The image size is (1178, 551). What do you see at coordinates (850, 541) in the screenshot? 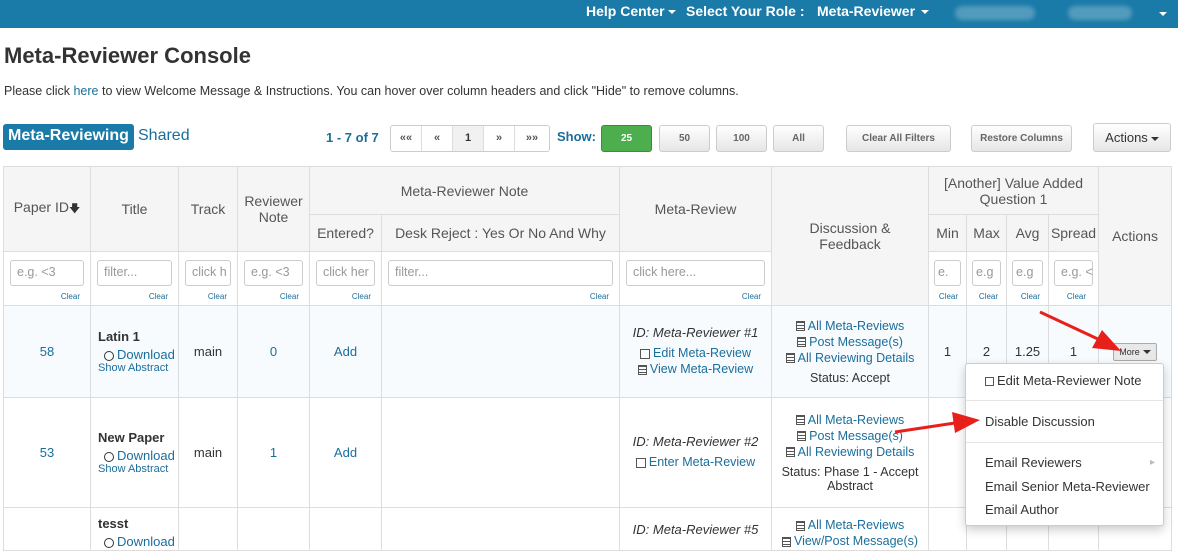
I see `post-messages-link: View/Post Message(s)` at bounding box center [850, 541].